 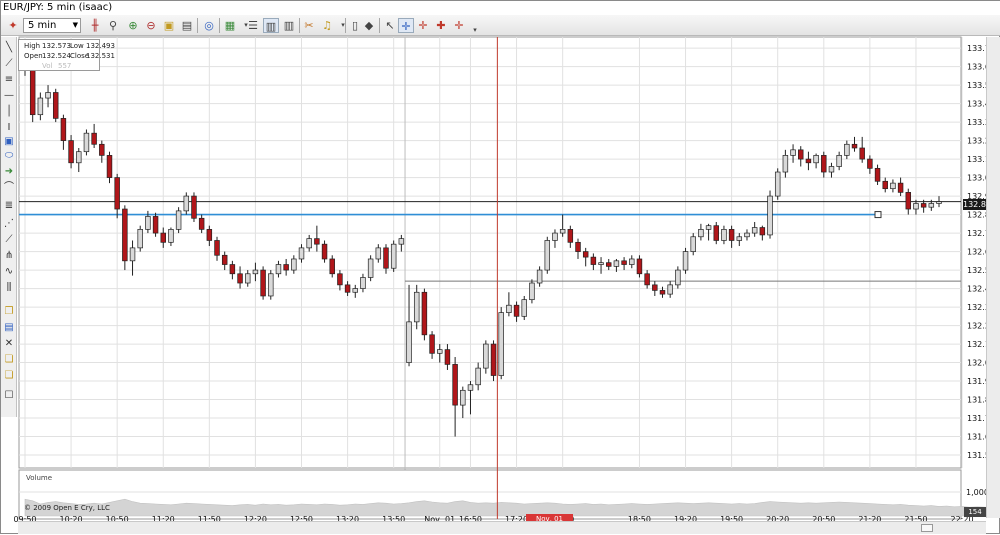 What do you see at coordinates (100, 56) in the screenshot?
I see `close-value: 132.531` at bounding box center [100, 56].